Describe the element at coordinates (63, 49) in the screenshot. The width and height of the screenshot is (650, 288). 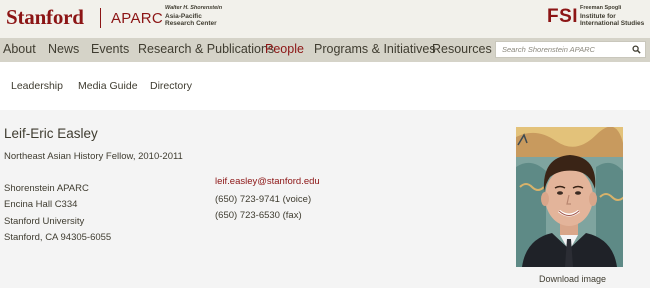
I see `nav-item-news: News` at that location.